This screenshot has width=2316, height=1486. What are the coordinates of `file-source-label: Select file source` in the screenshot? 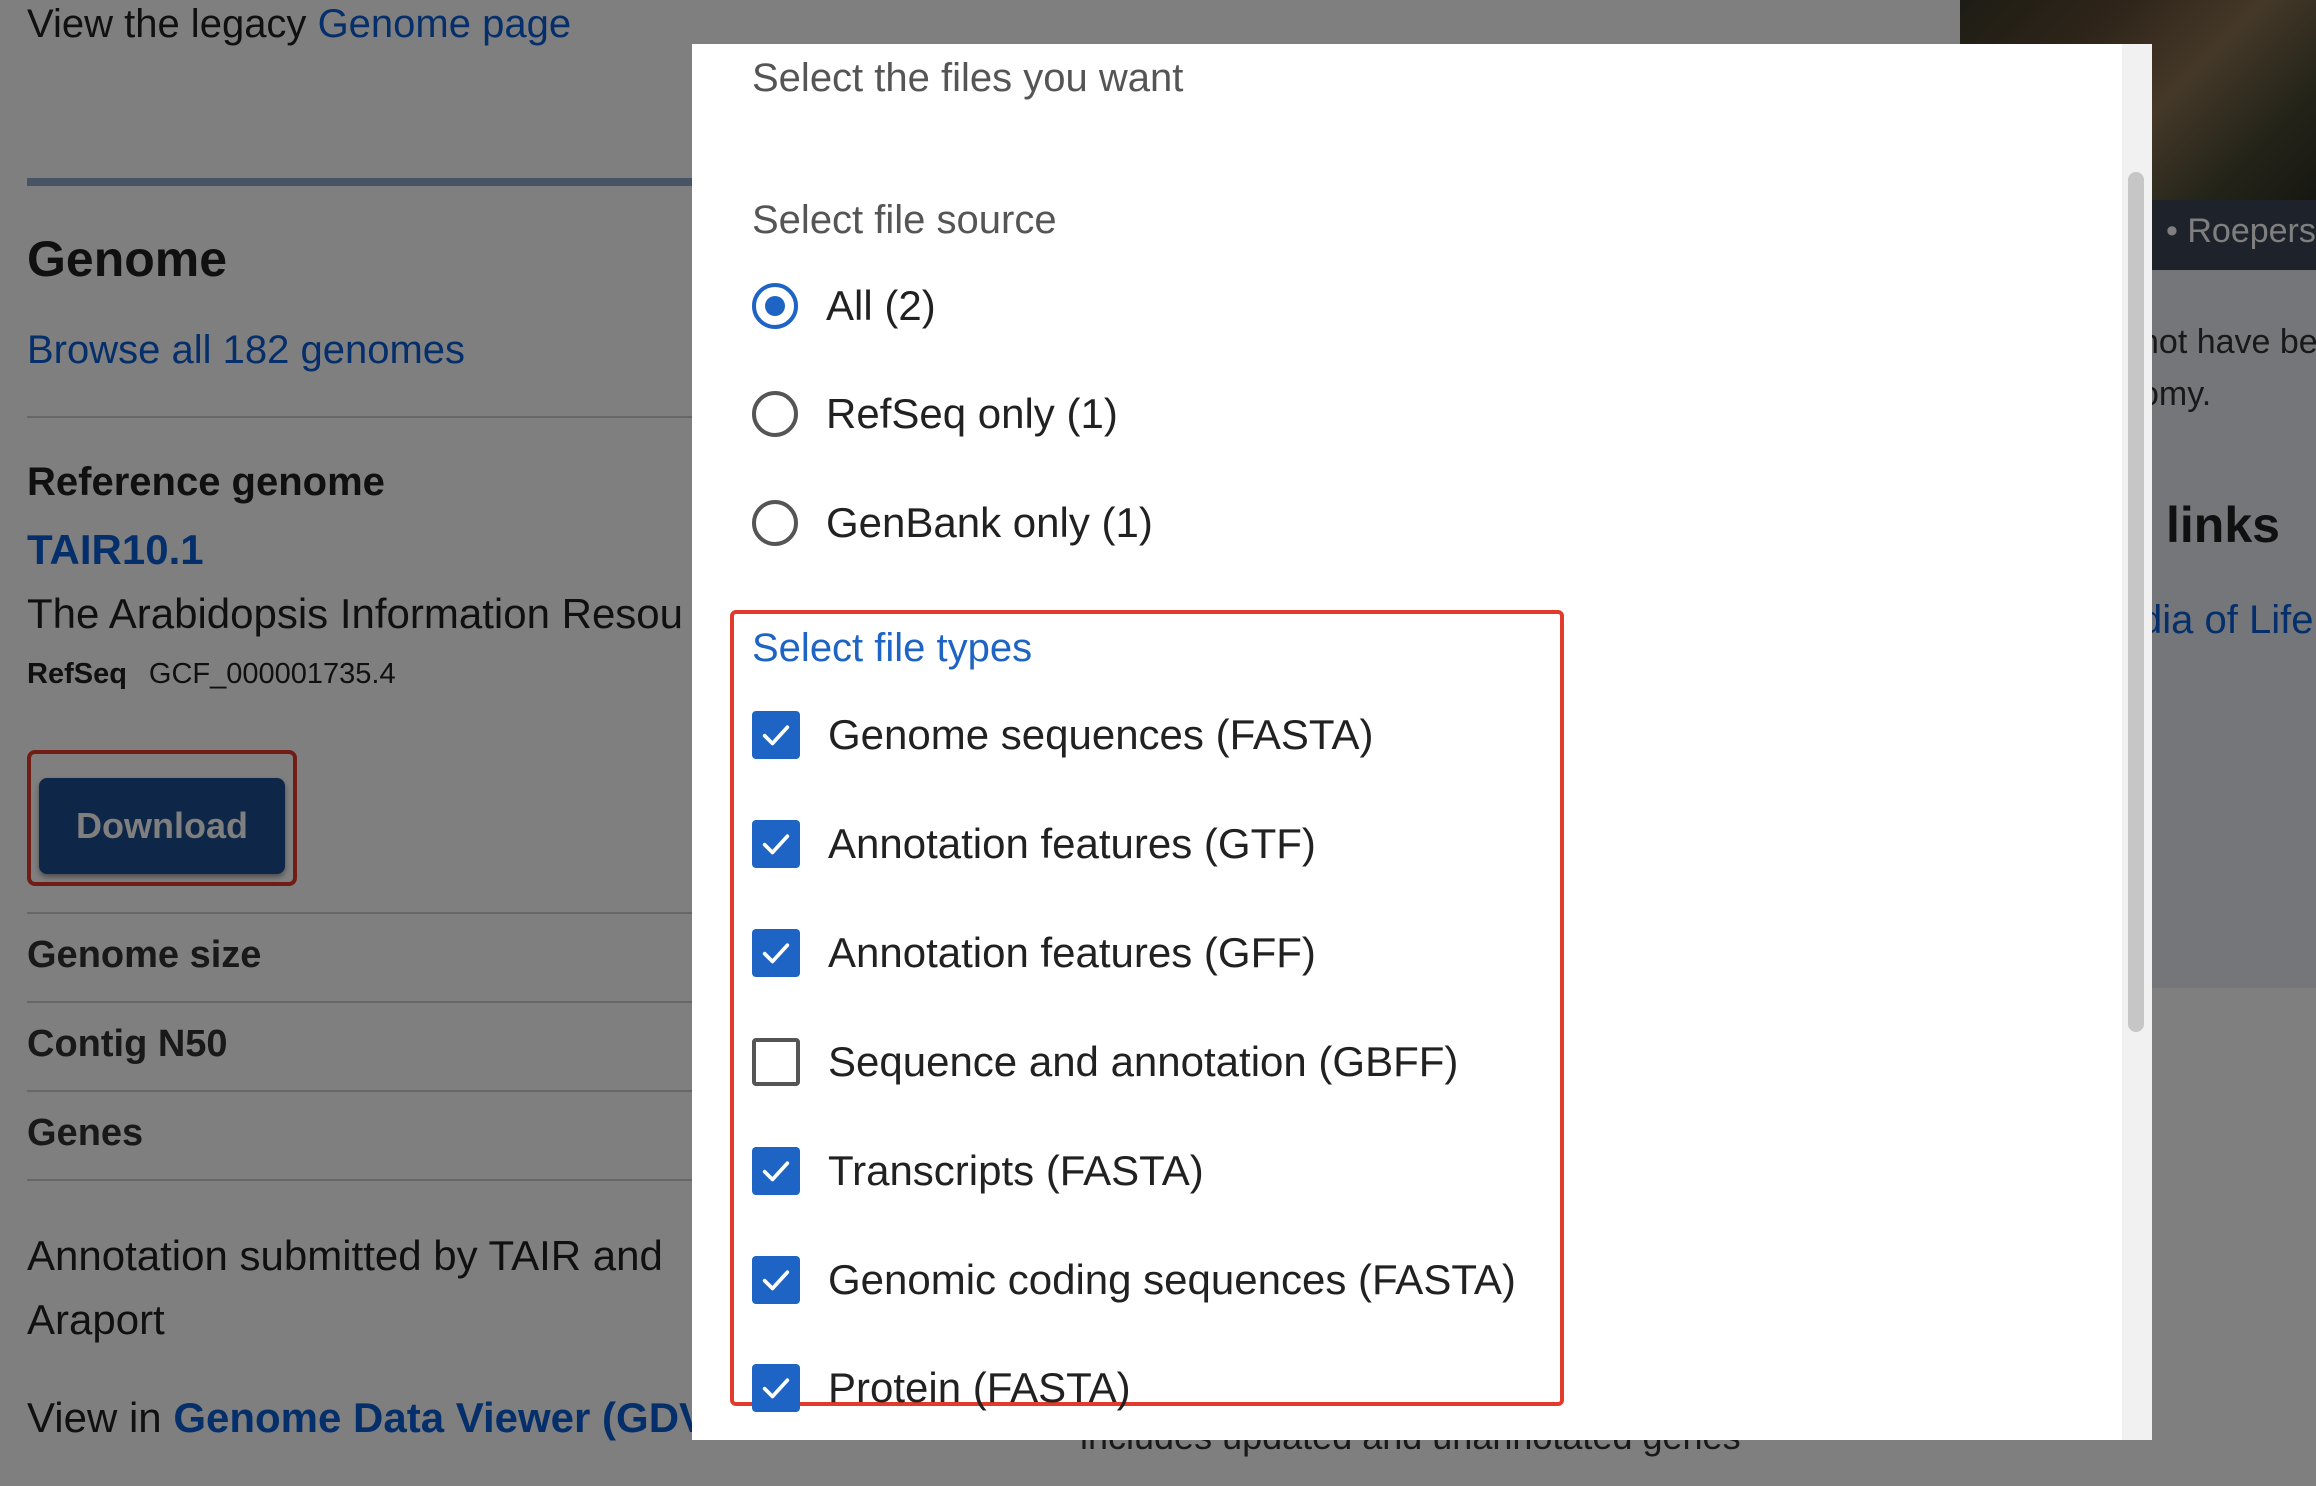 It's located at (904, 220).